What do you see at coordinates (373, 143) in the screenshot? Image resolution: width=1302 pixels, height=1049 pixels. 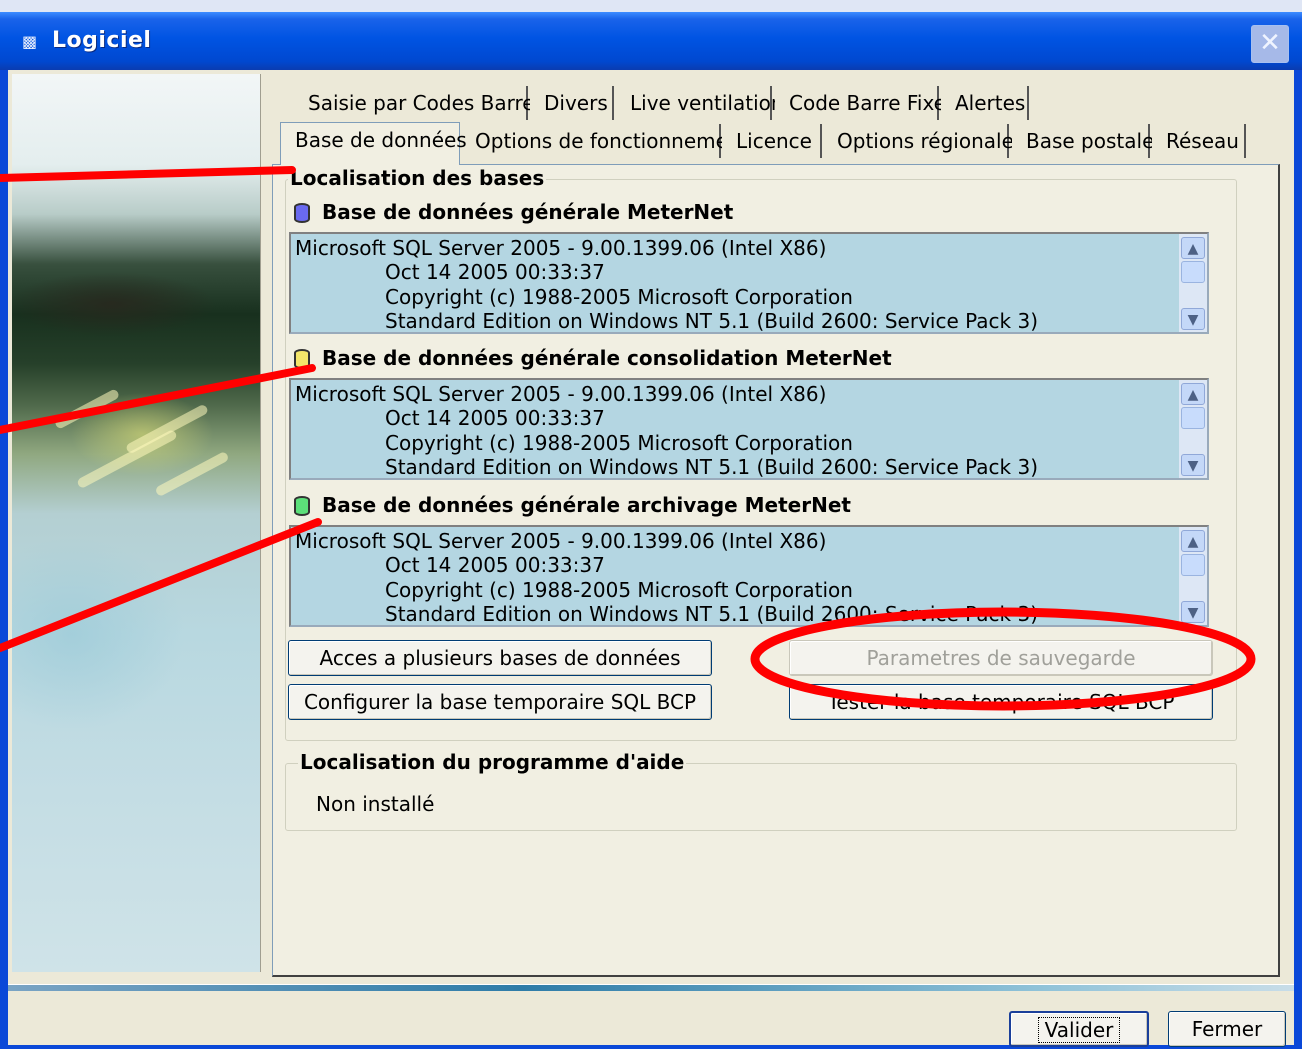 I see `tab-base-de-donnees: Base de données` at bounding box center [373, 143].